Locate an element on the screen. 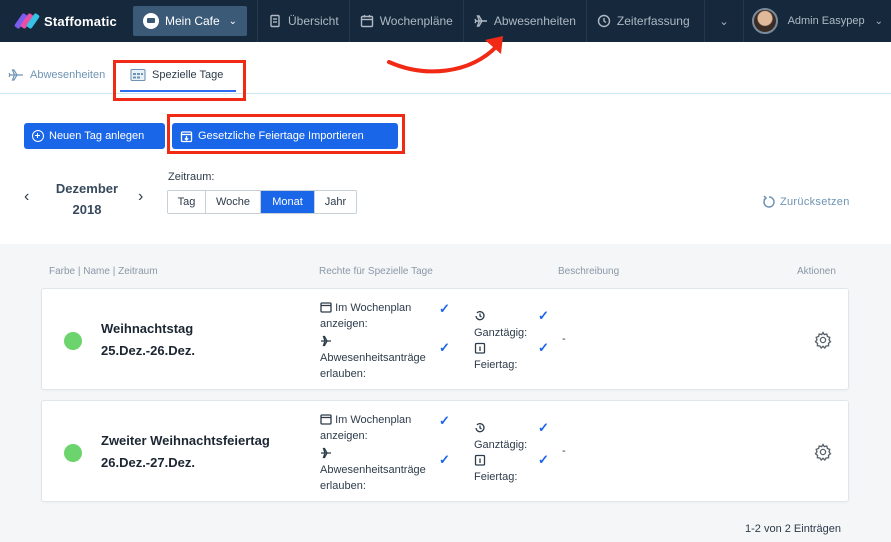  tab-abwesenheiten: Abwesenheiten is located at coordinates (56, 75).